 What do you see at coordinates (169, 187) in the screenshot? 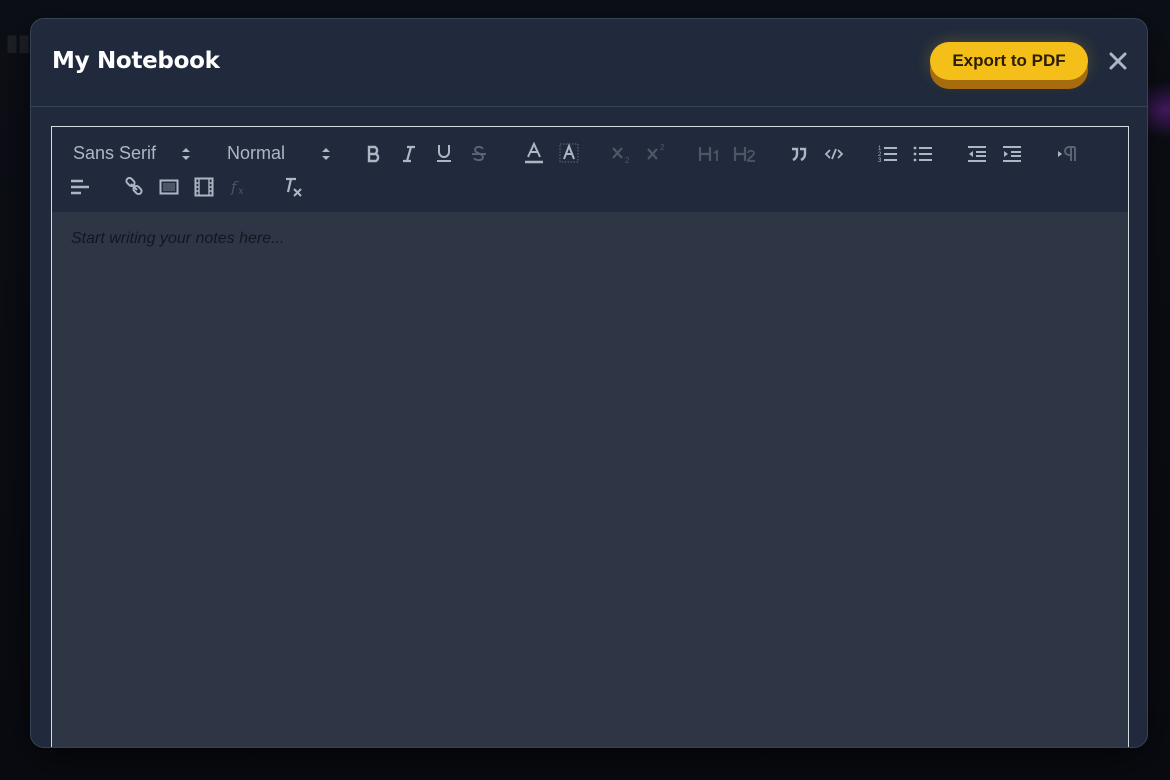
I see `image-icon` at bounding box center [169, 187].